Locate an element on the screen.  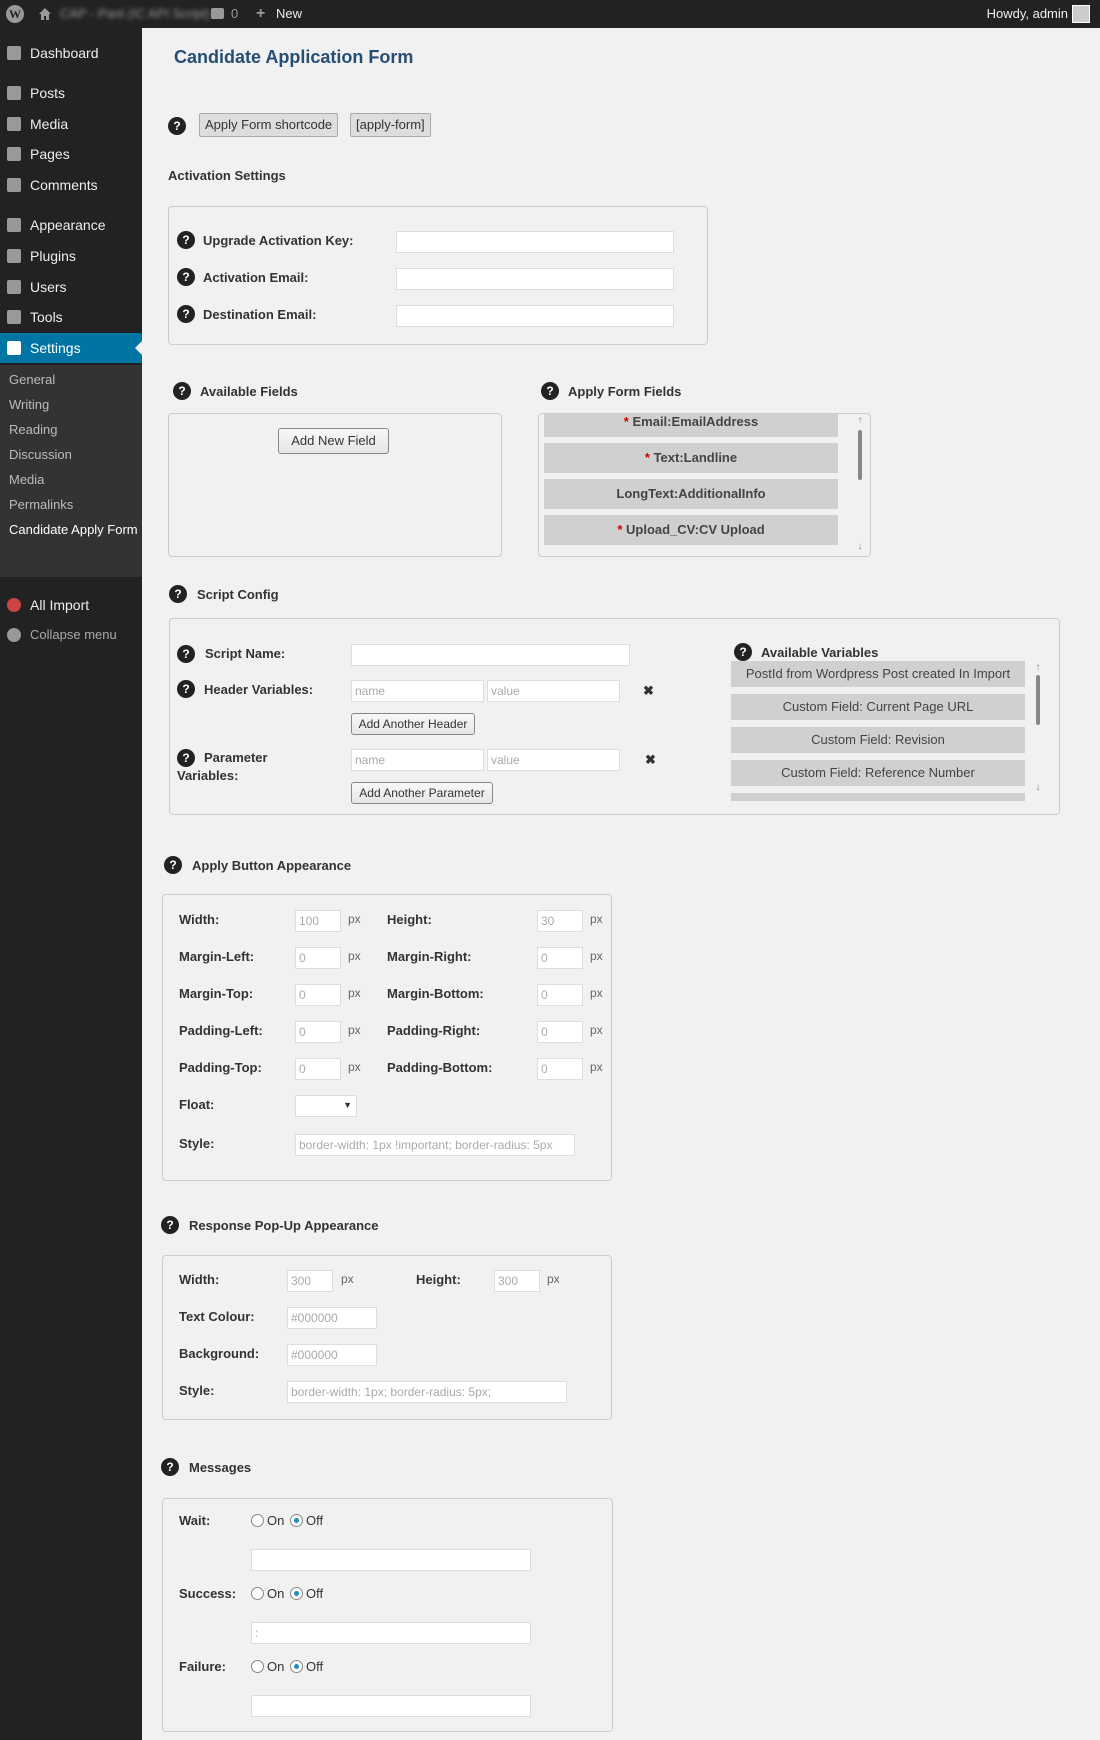
submenu-general: General is located at coordinates (32, 380).